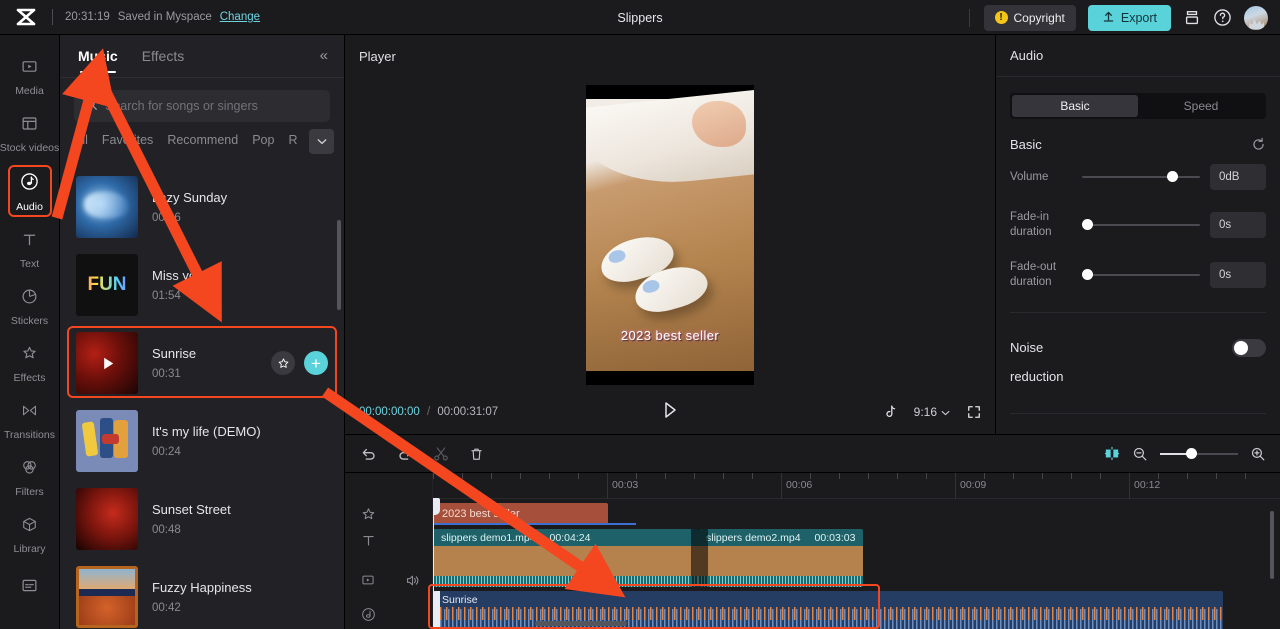 This screenshot has width=1280, height=629. Describe the element at coordinates (428, 412) in the screenshot. I see `timecode-display: 00:00:00:00 / 00:00:31:07` at that location.